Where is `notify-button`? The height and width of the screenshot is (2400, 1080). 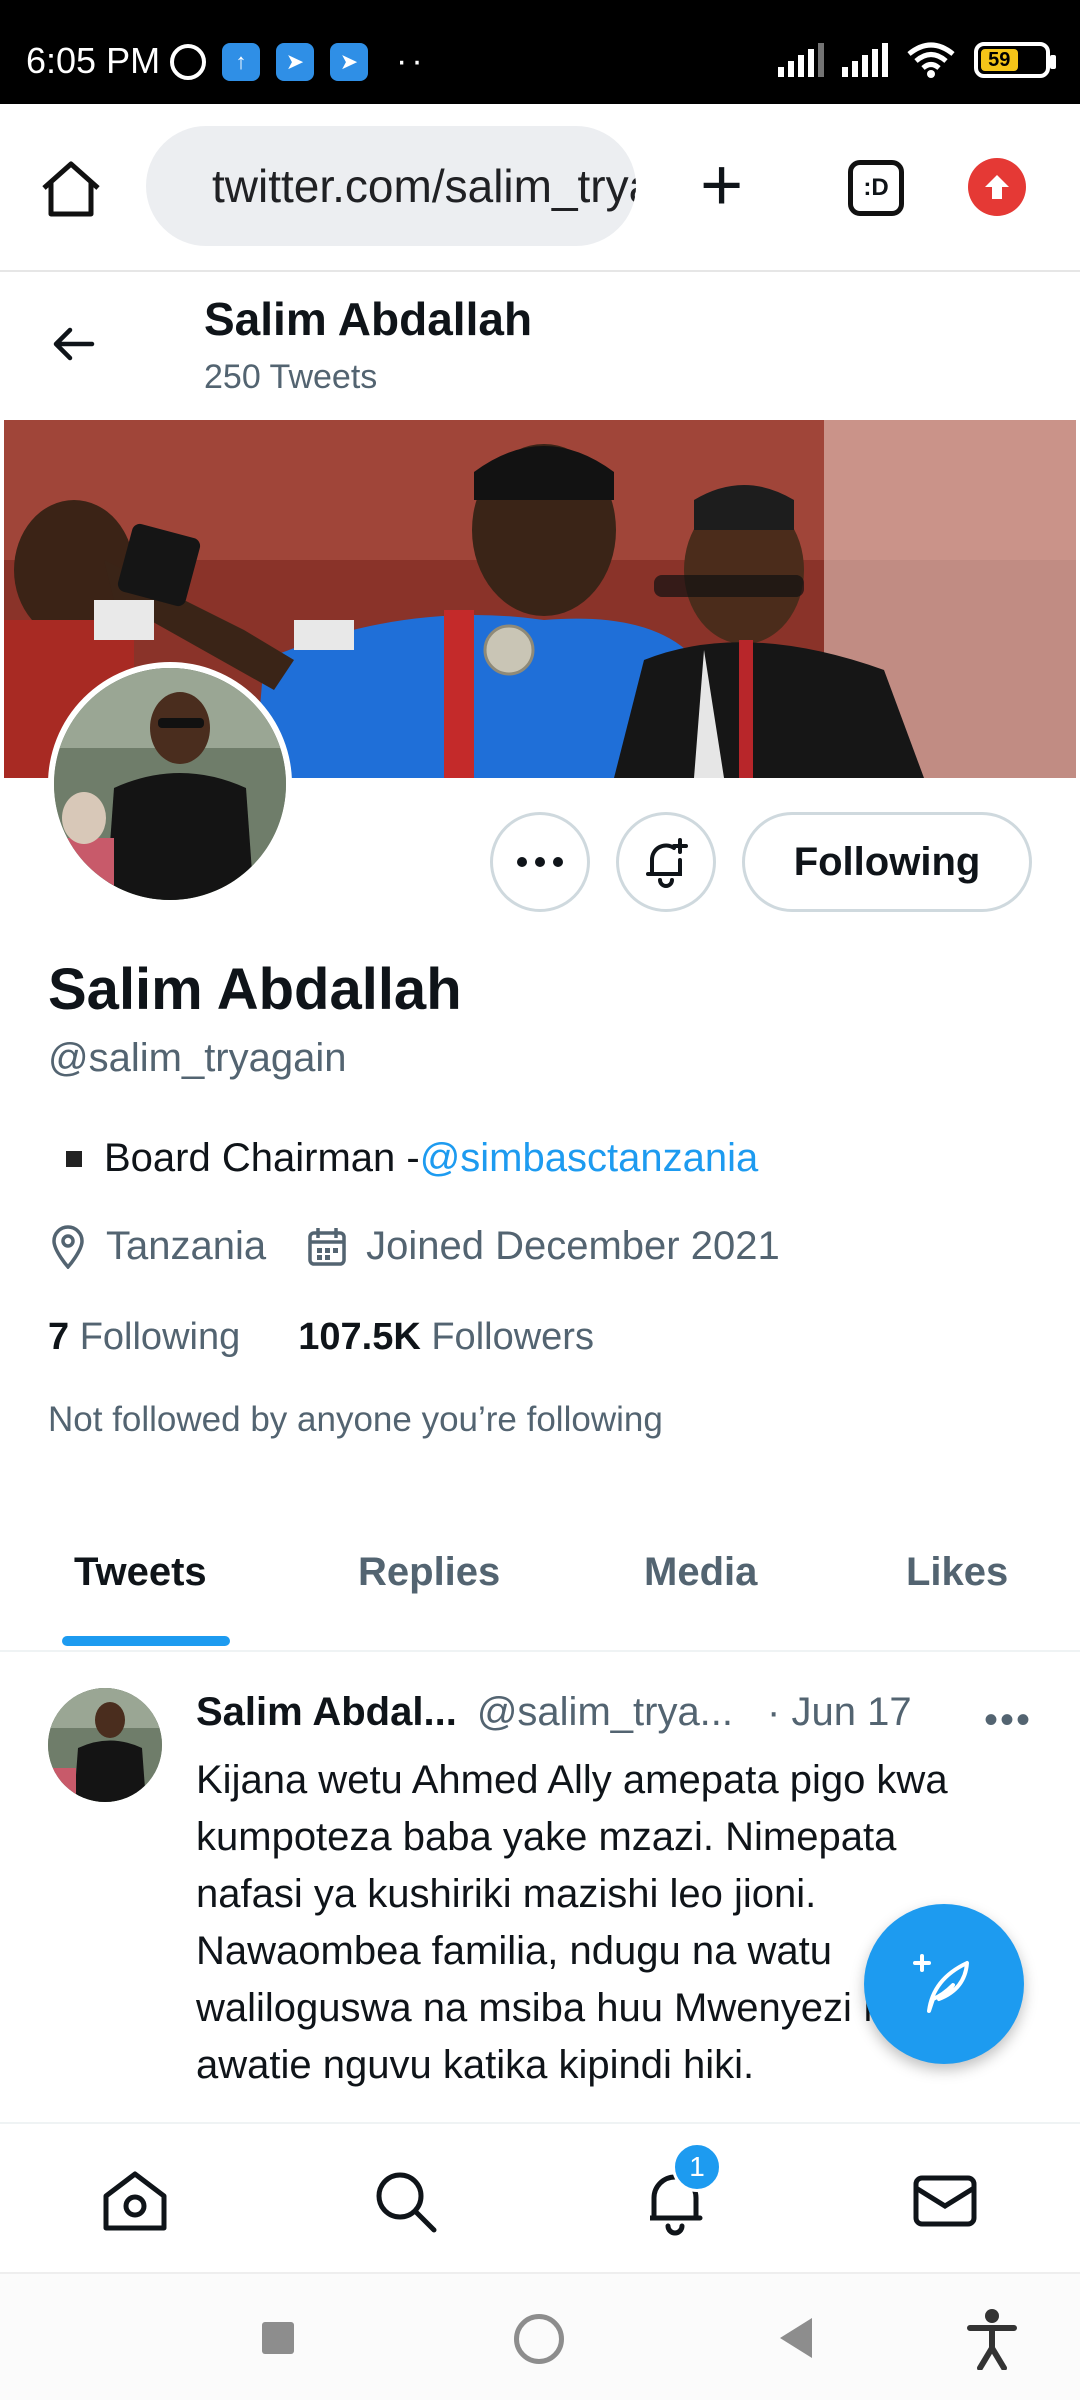
notify-button is located at coordinates (666, 862).